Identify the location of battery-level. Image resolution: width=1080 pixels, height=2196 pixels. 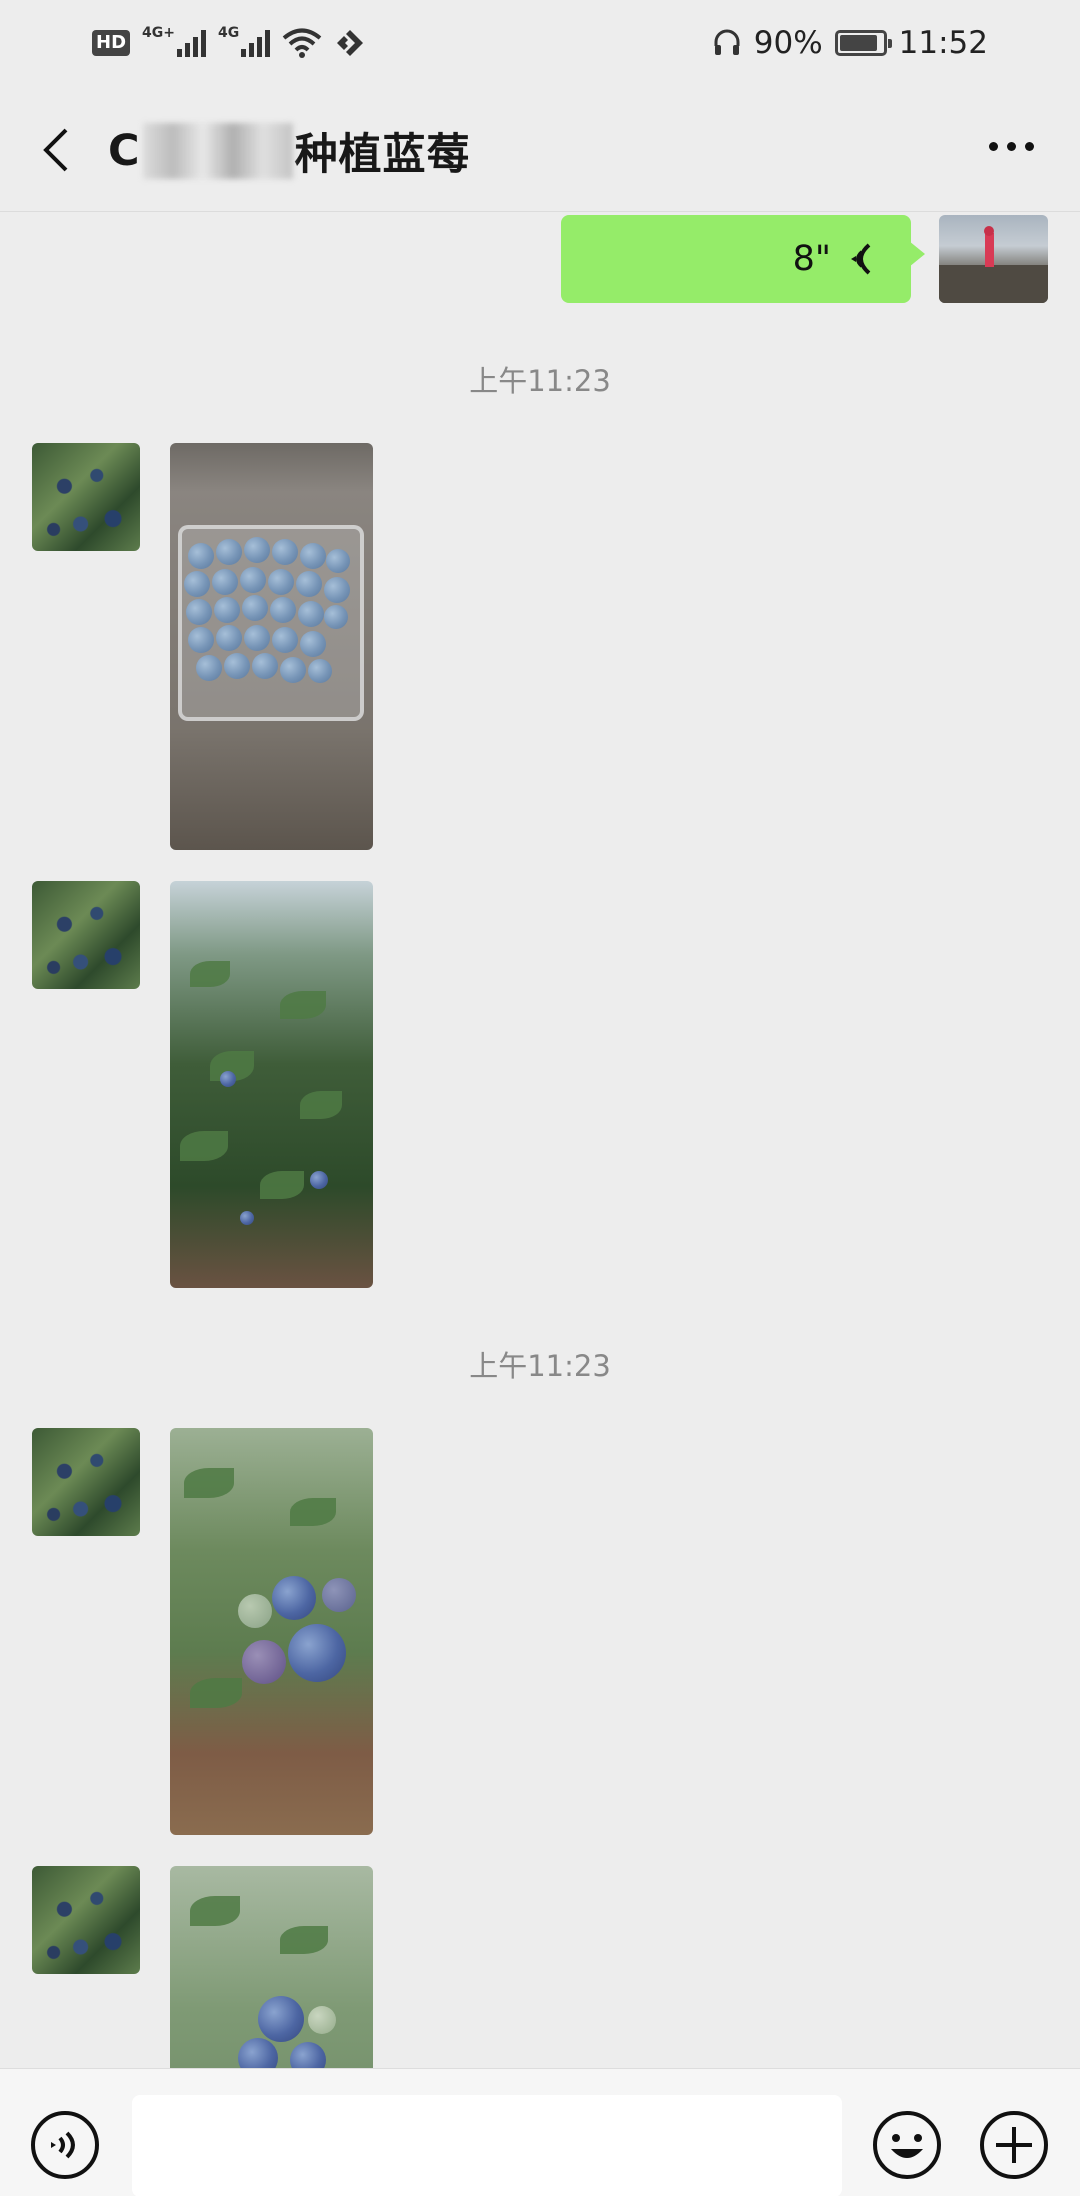
(858, 43).